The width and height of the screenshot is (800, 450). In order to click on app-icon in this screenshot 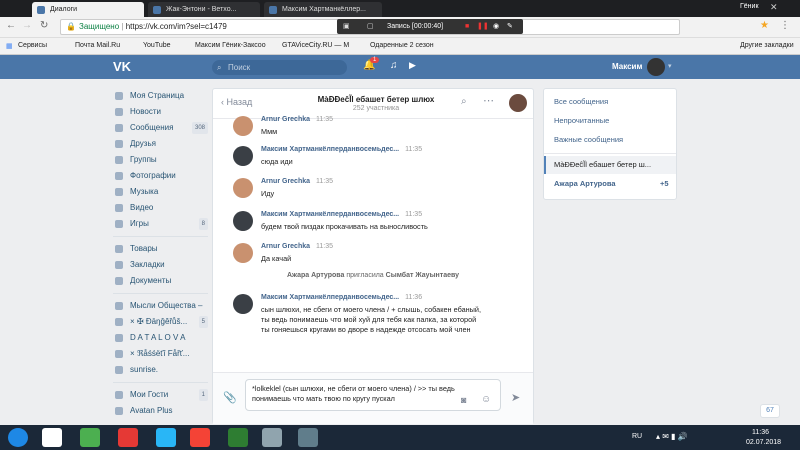, I will do `click(90, 437)`.